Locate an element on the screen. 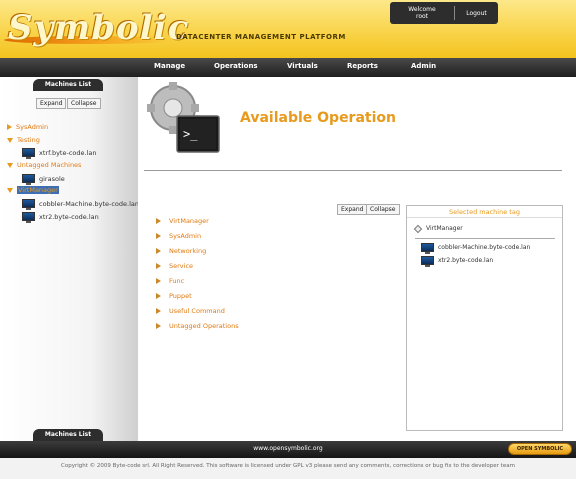  panel-machine-xtr2: xtr2.byte-code.lan is located at coordinates (457, 261).